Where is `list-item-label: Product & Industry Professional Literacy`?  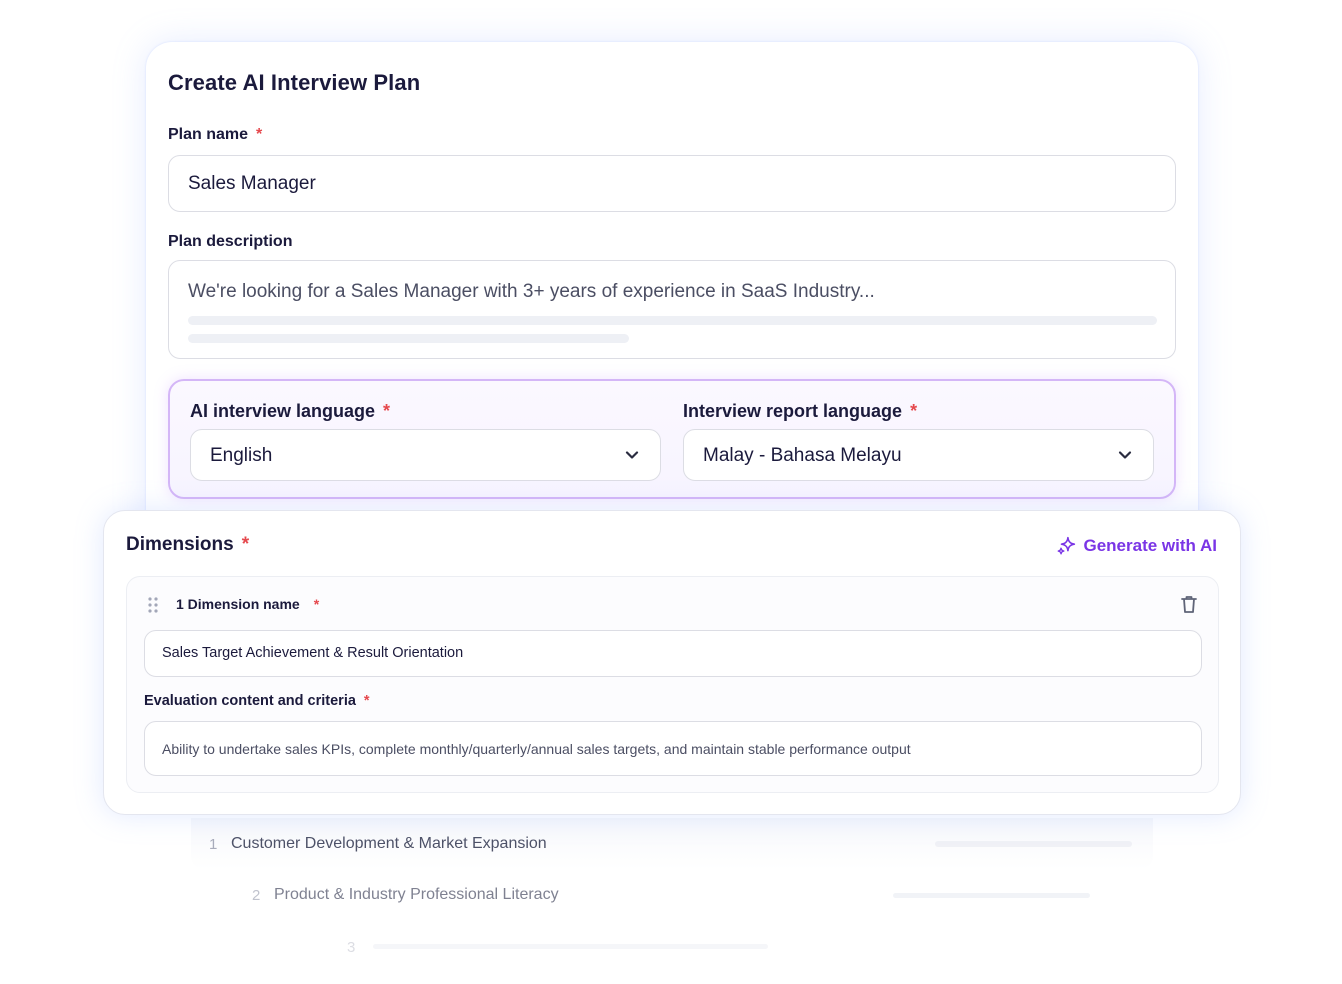 list-item-label: Product & Industry Professional Literacy is located at coordinates (416, 894).